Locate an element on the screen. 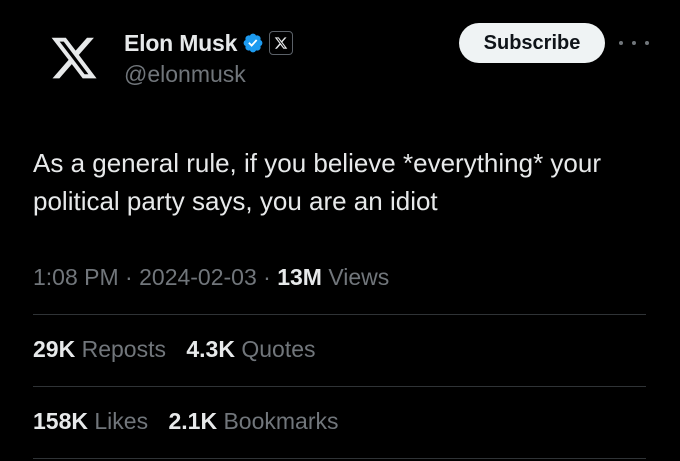 This screenshot has height=461, width=680. quotes-label: Quotes is located at coordinates (278, 349).